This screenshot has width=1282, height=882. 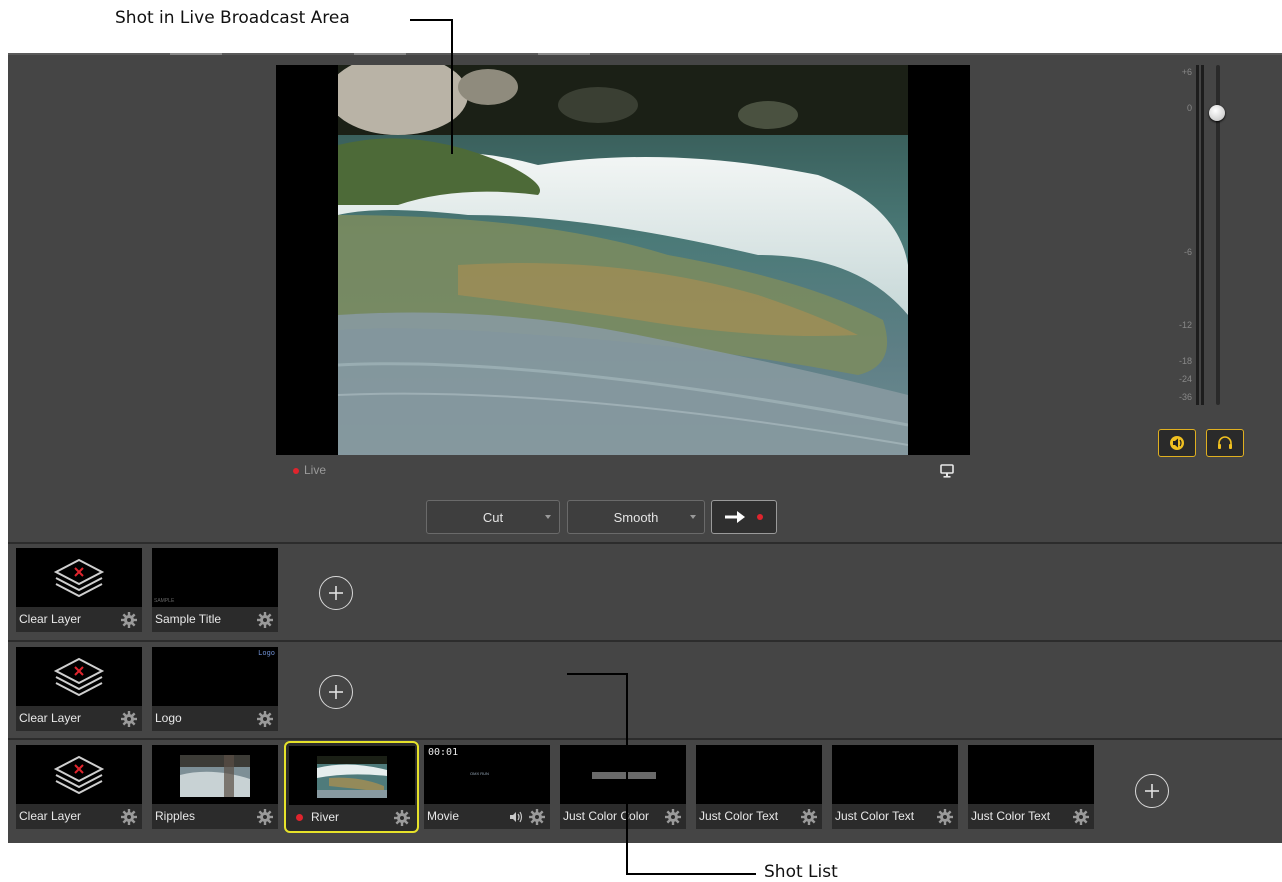 I want to click on live-status-bar: Live, so click(x=623, y=471).